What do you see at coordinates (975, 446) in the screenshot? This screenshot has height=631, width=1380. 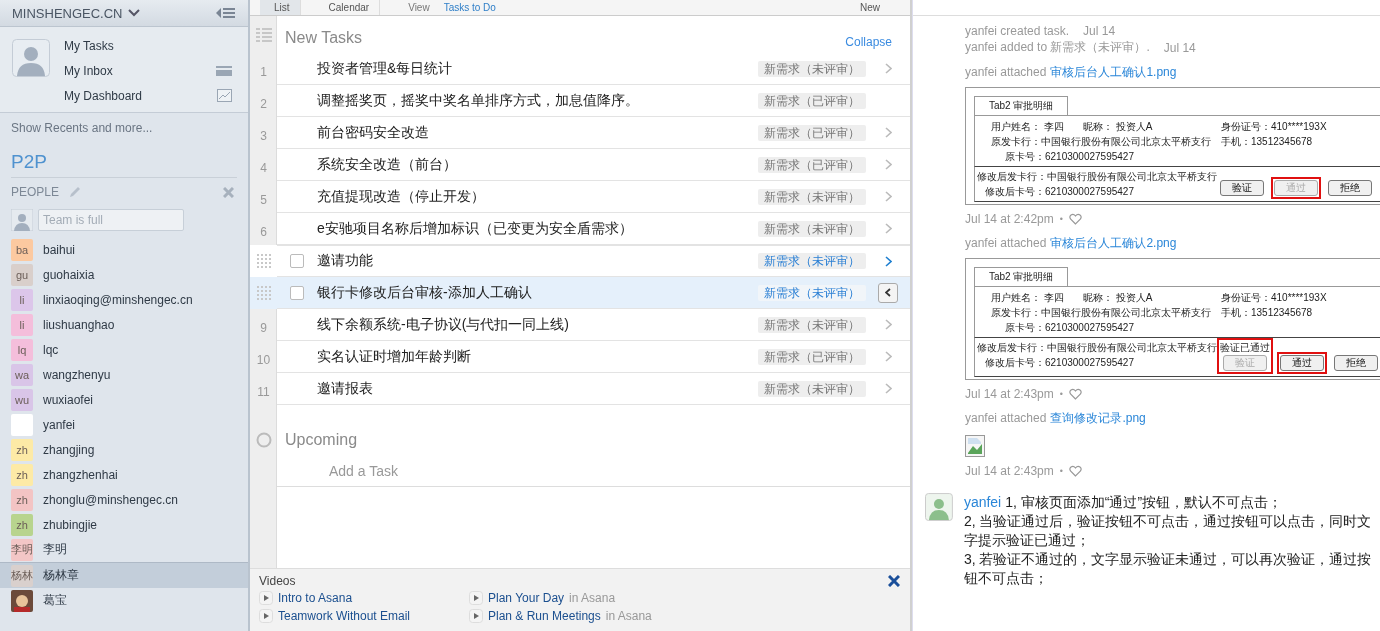 I see `broken-image-icon` at bounding box center [975, 446].